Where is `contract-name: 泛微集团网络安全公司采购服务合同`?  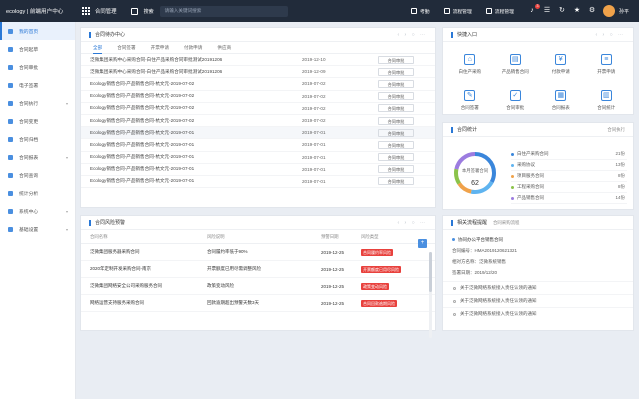
contract-name: 泛微集团网络安全公司采购服务合同 is located at coordinates (148, 286).